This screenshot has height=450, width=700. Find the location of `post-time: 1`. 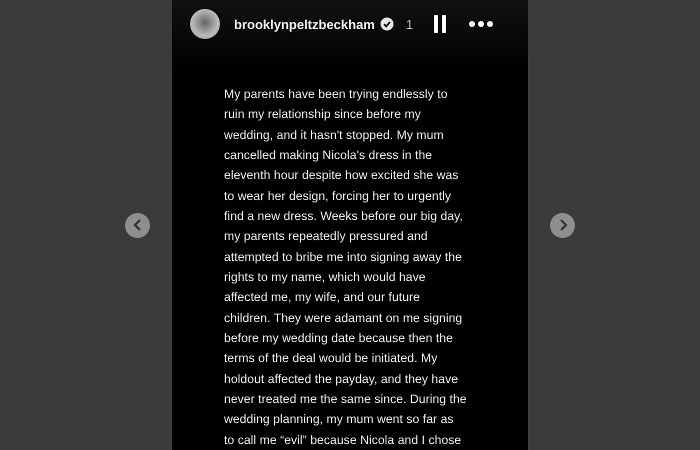

post-time: 1 is located at coordinates (410, 24).